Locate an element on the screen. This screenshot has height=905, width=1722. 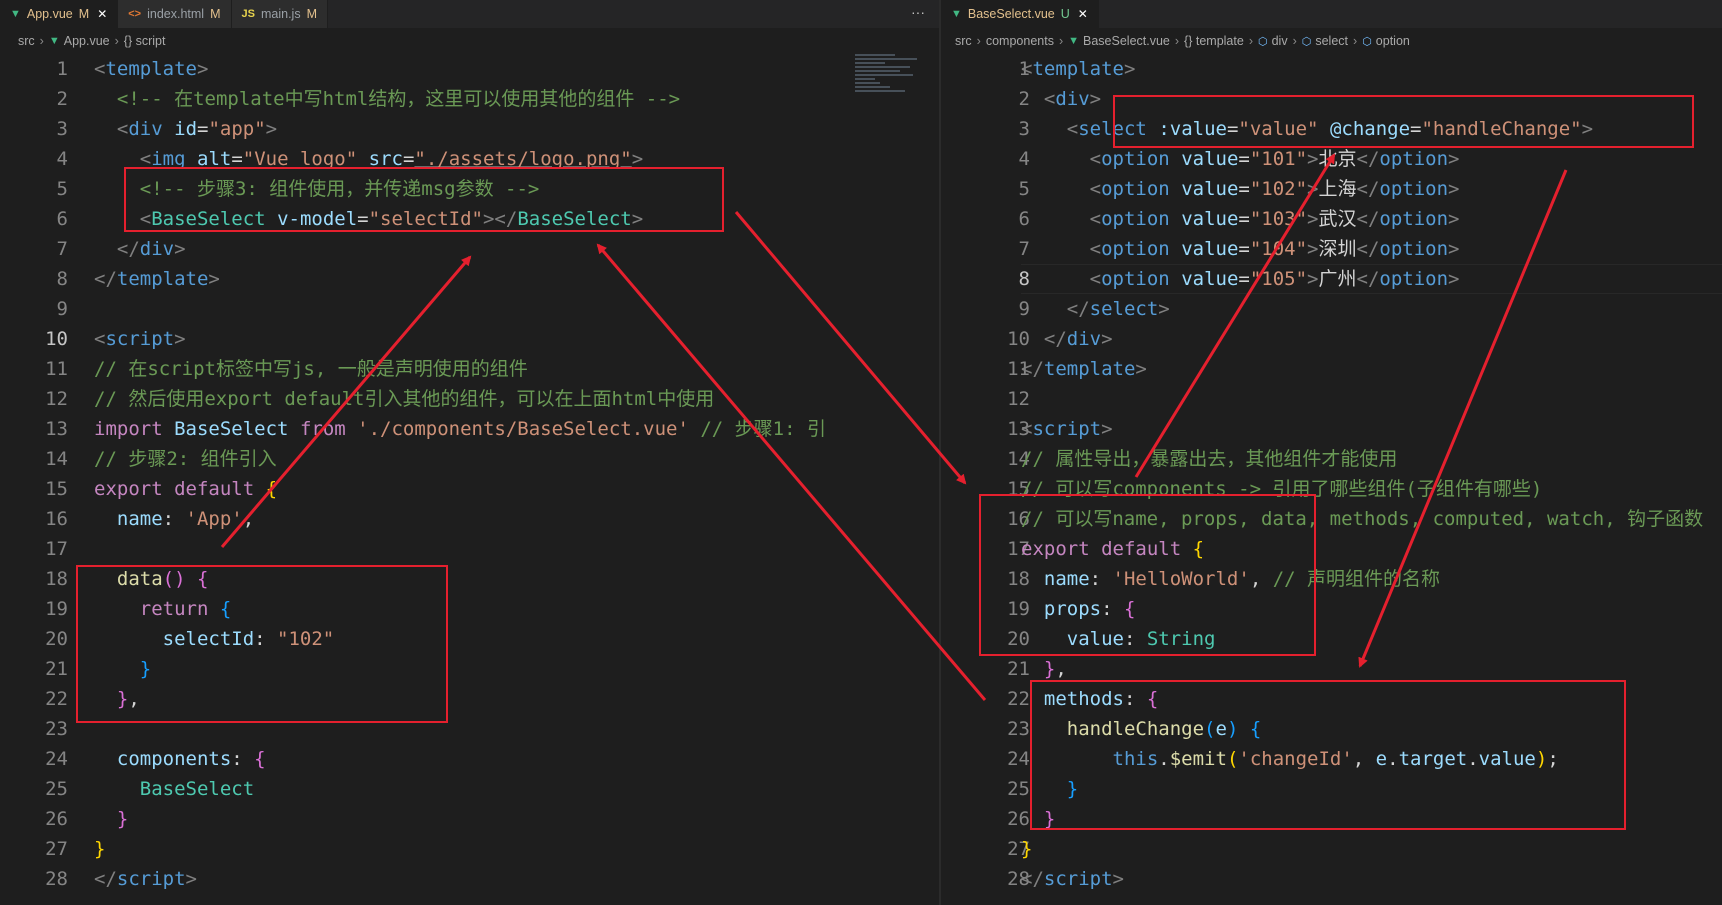
code-line: 12 is located at coordinates (1331, 399).